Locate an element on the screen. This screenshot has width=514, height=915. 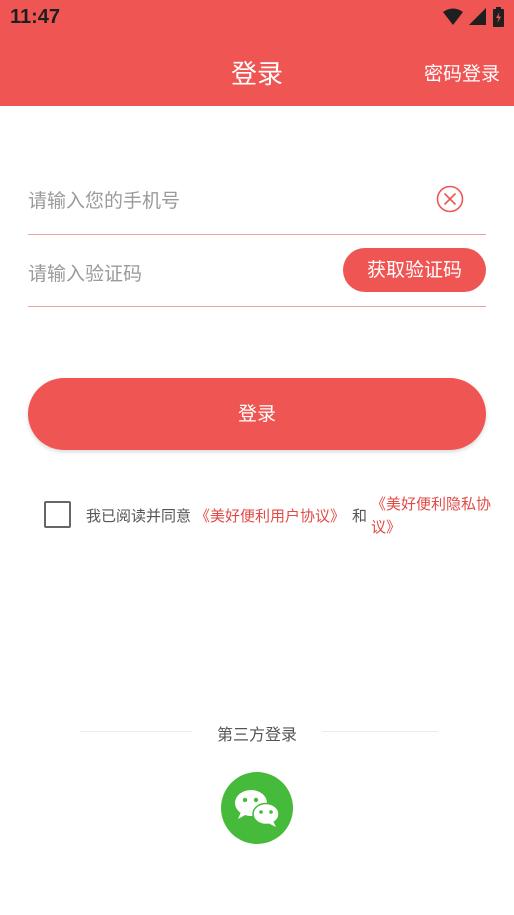
status-bar: 11:47 is located at coordinates (257, 18).